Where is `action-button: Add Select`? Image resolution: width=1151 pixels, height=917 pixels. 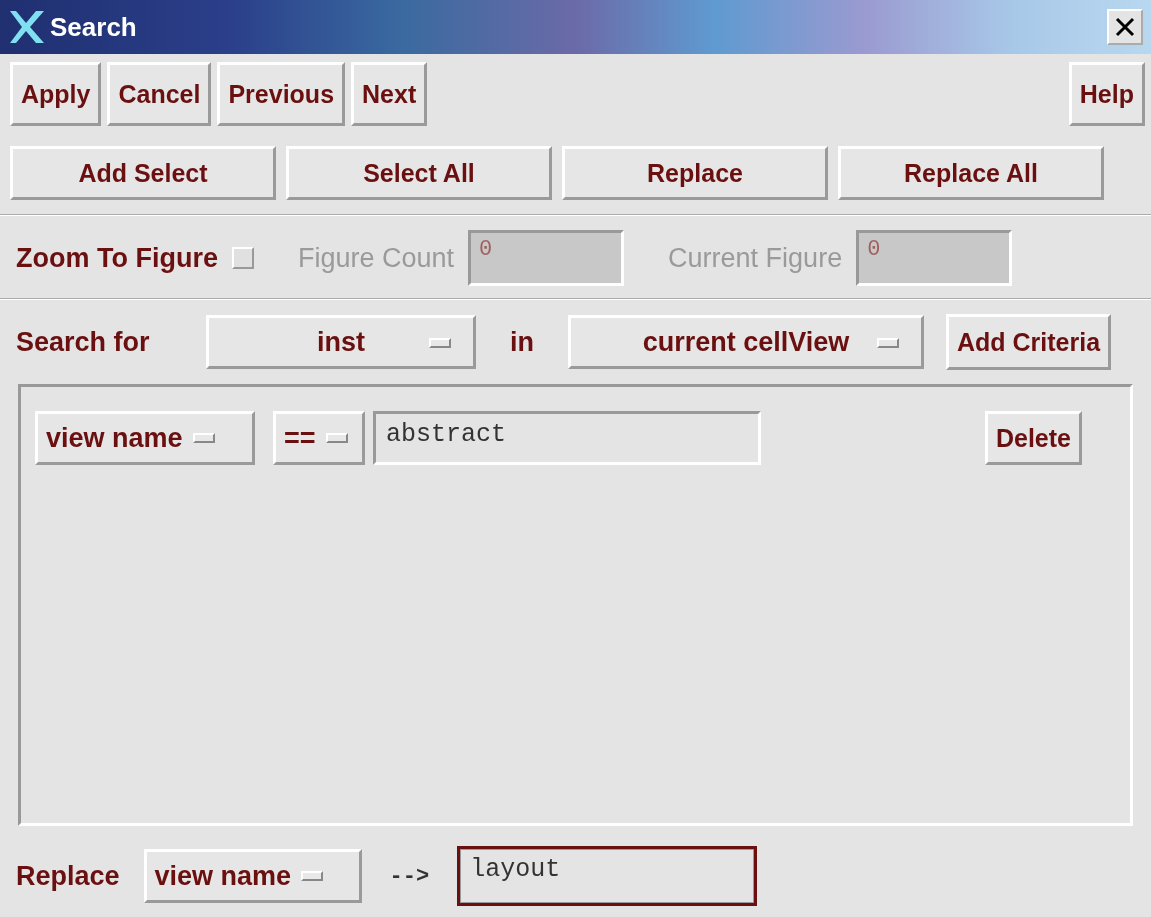
action-button: Add Select is located at coordinates (143, 173).